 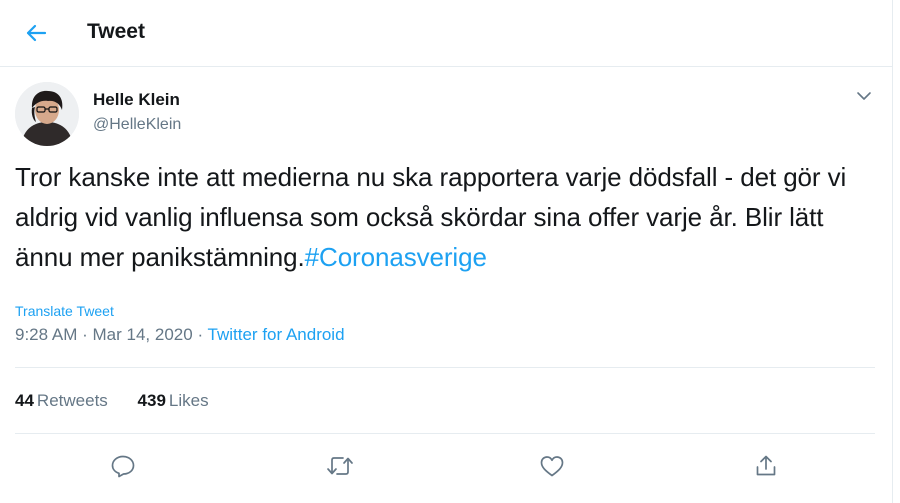 I want to click on retweet-icon, so click(x=340, y=466).